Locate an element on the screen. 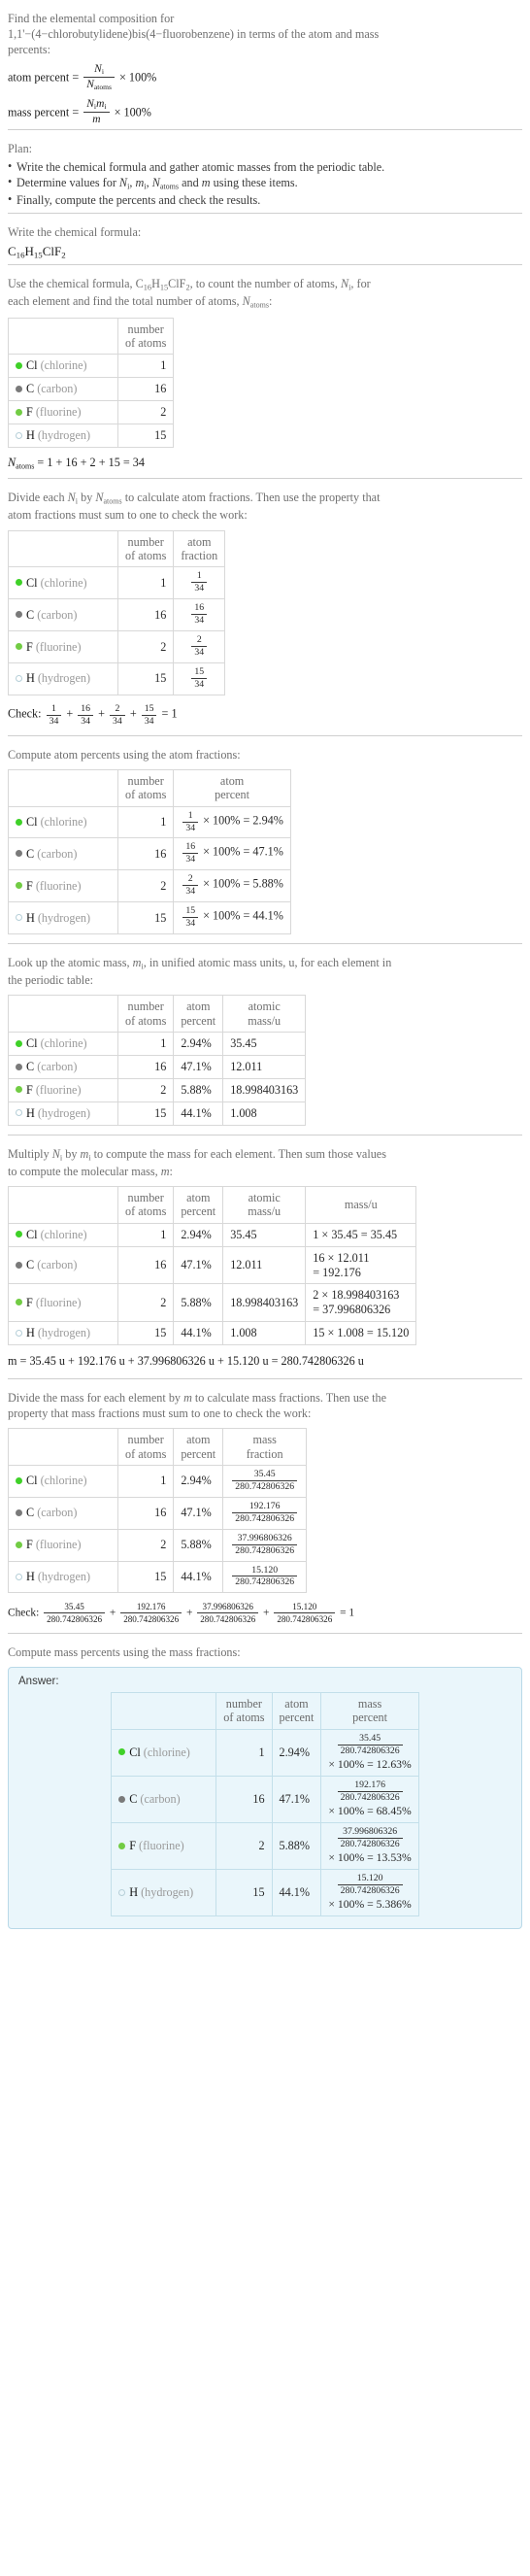 Image resolution: width=530 pixels, height=2576 pixels. mass-fraction-cell: 35.45 280.742806326 is located at coordinates (265, 1481).